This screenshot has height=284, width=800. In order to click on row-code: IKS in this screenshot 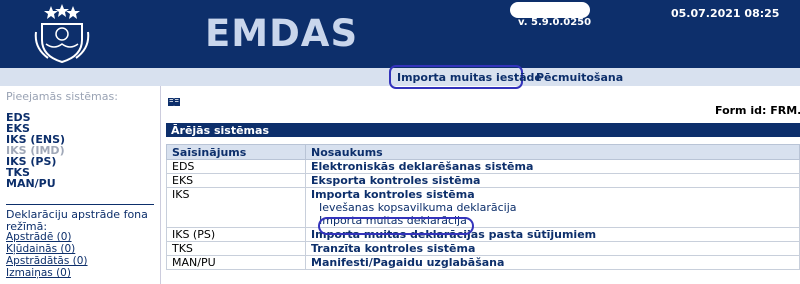, I will do `click(236, 207)`.